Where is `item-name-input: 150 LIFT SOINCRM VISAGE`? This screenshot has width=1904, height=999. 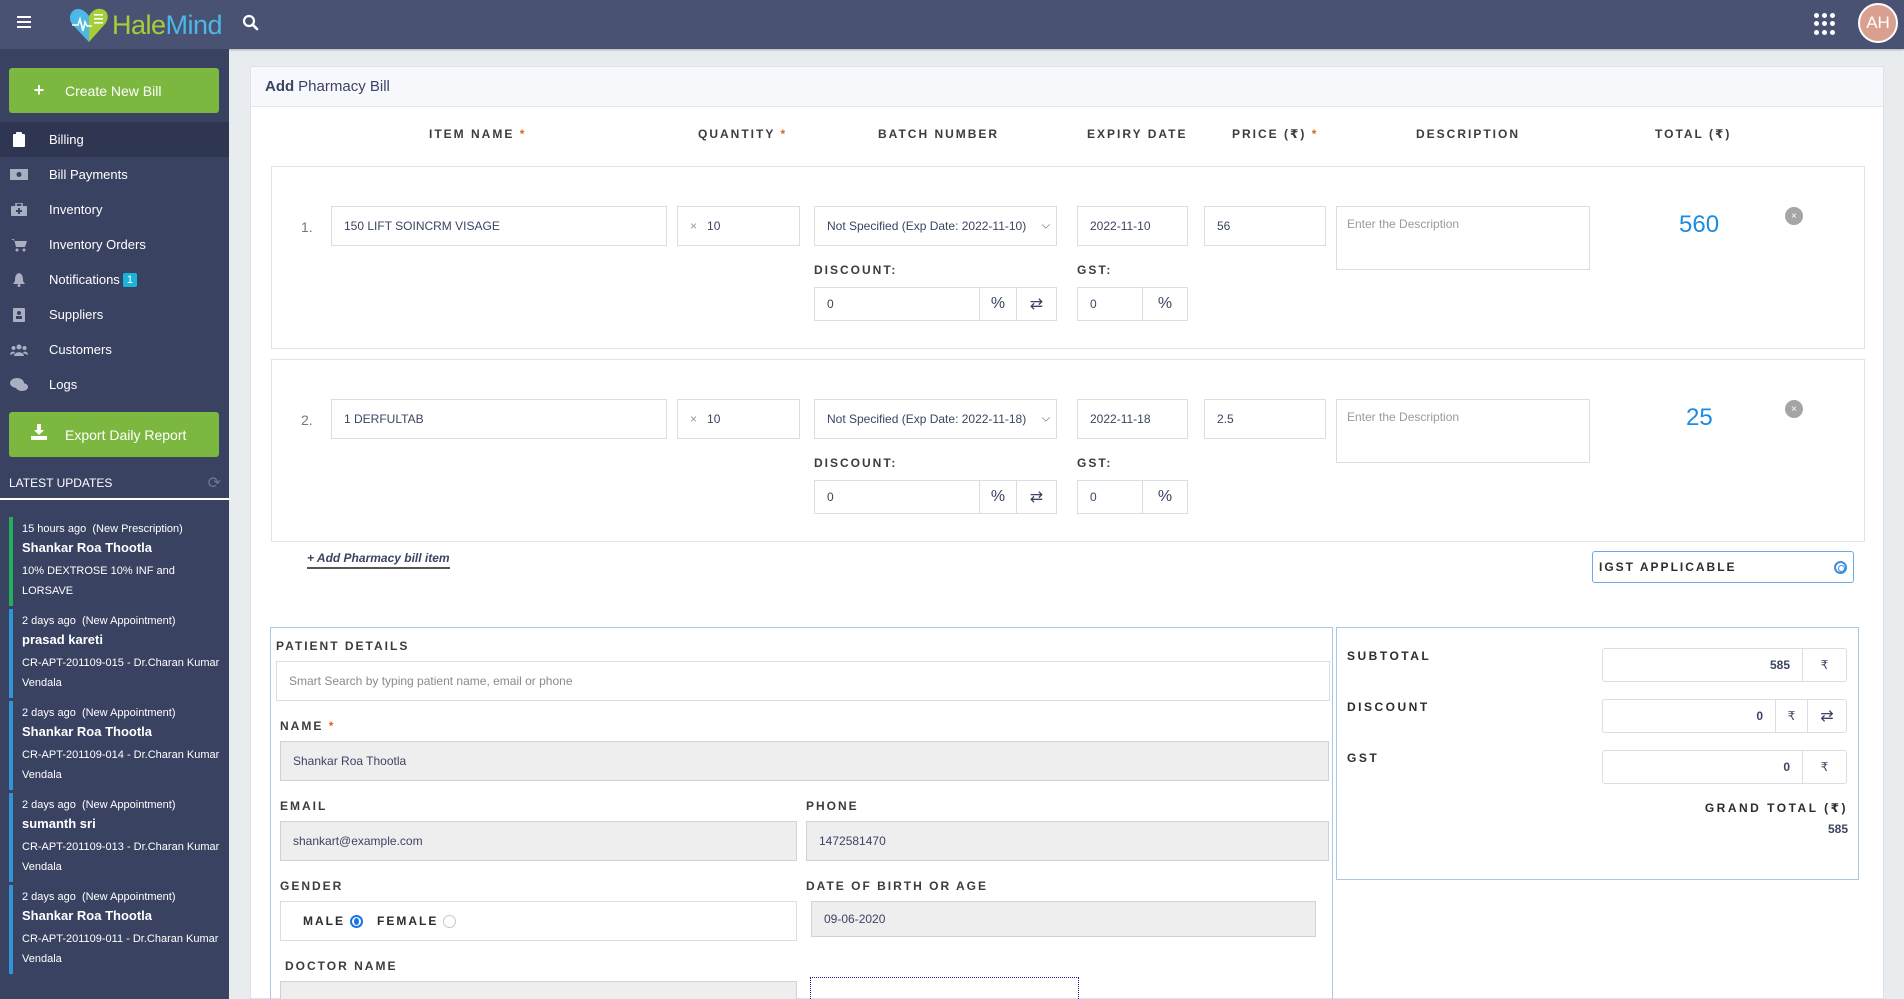 item-name-input: 150 LIFT SOINCRM VISAGE is located at coordinates (499, 226).